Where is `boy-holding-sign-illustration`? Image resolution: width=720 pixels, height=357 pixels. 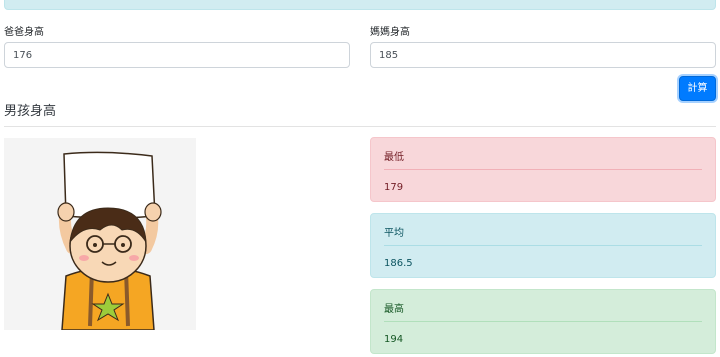 boy-holding-sign-illustration is located at coordinates (109, 241).